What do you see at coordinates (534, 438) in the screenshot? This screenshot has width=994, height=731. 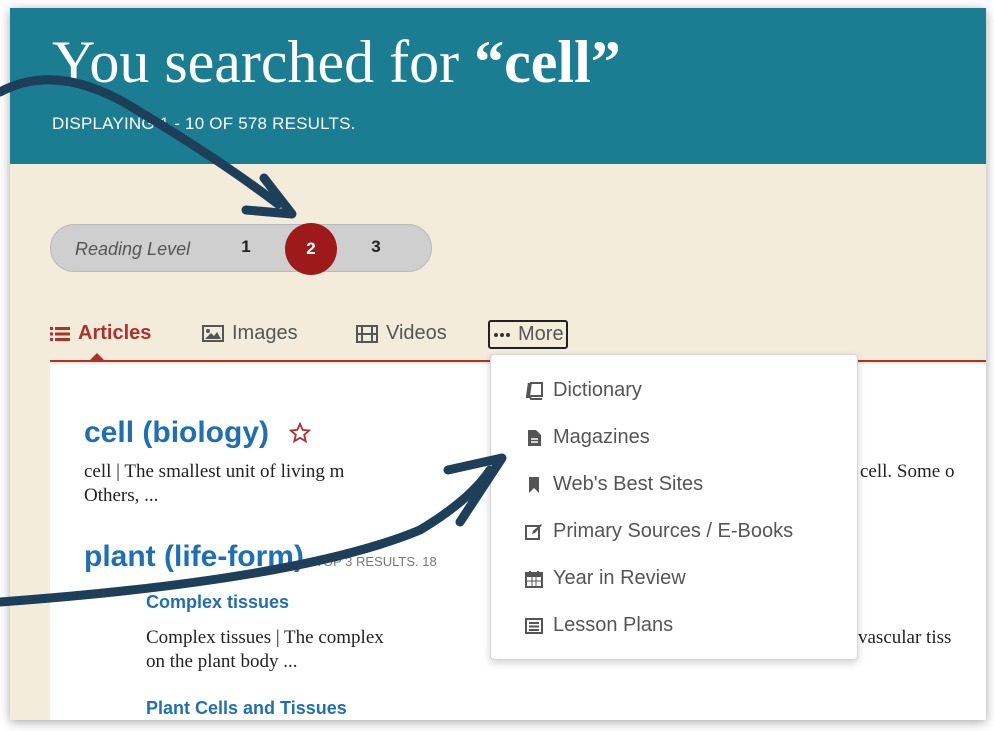 I see `document-icon` at bounding box center [534, 438].